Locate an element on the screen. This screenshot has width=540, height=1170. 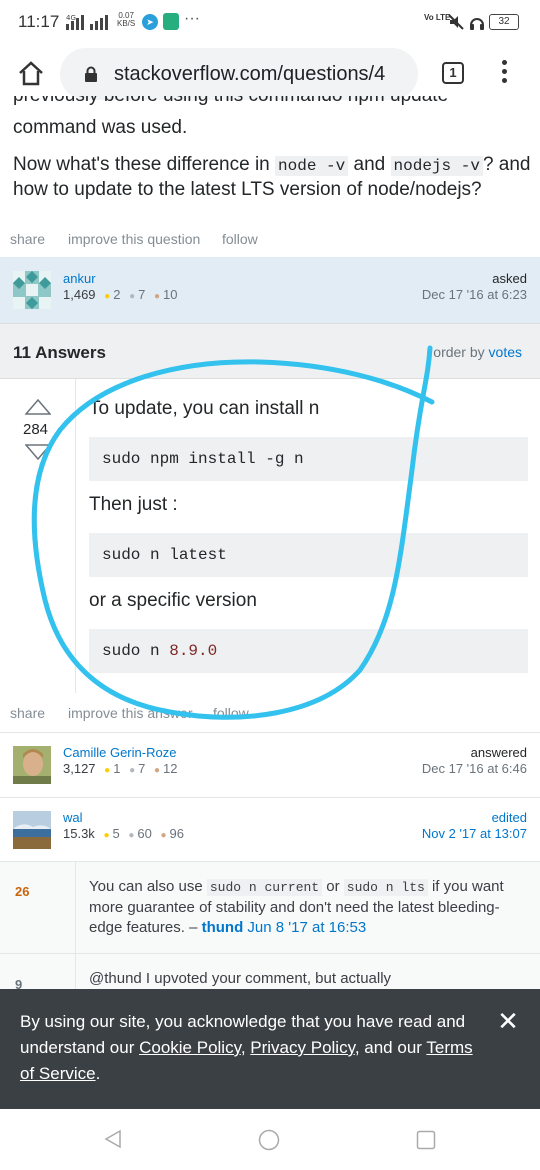
answer-follow-link: follow is located at coordinates (231, 713).